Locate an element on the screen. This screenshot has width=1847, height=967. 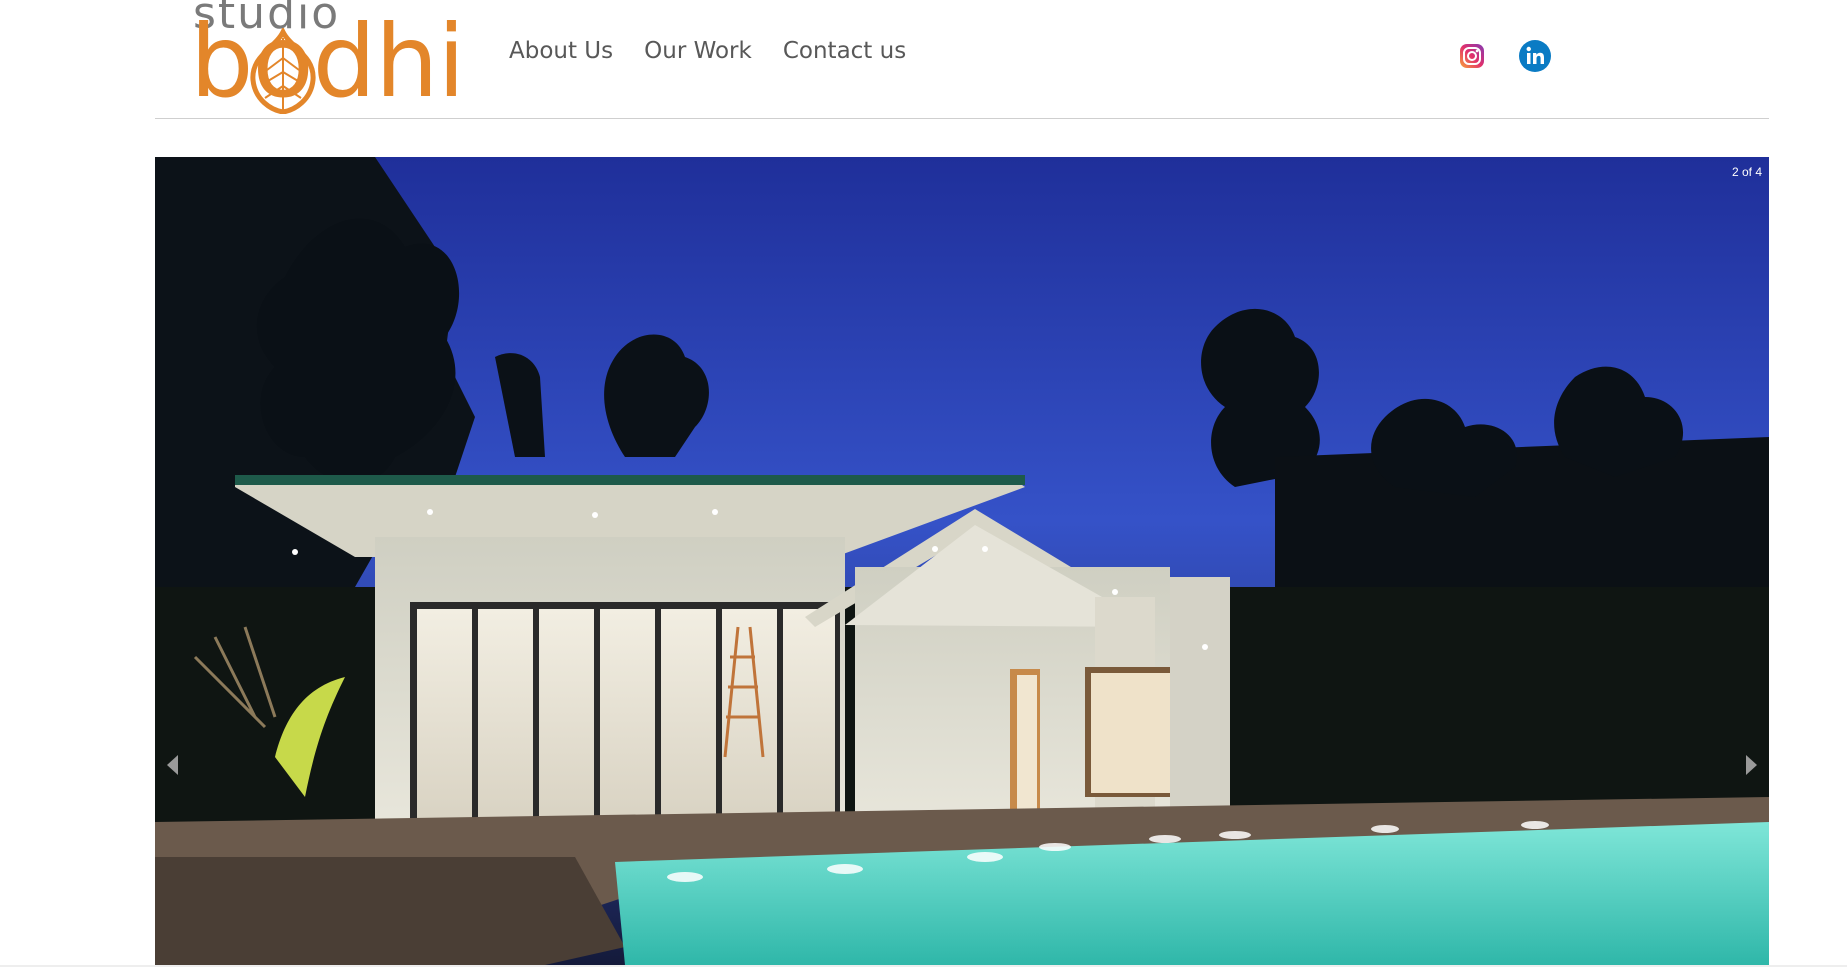
linkedin-icon is located at coordinates (1535, 56).